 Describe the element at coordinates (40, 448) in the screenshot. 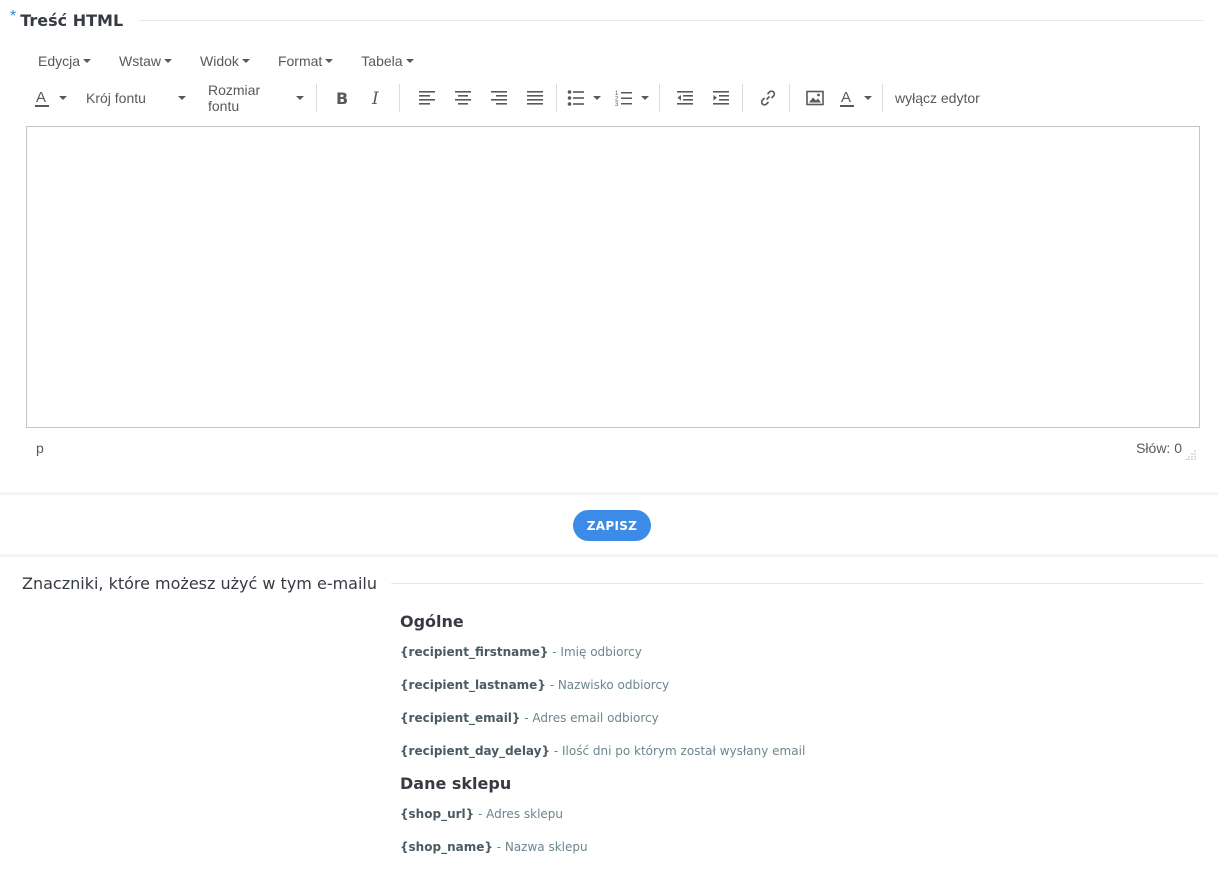

I see `element-path: p` at that location.